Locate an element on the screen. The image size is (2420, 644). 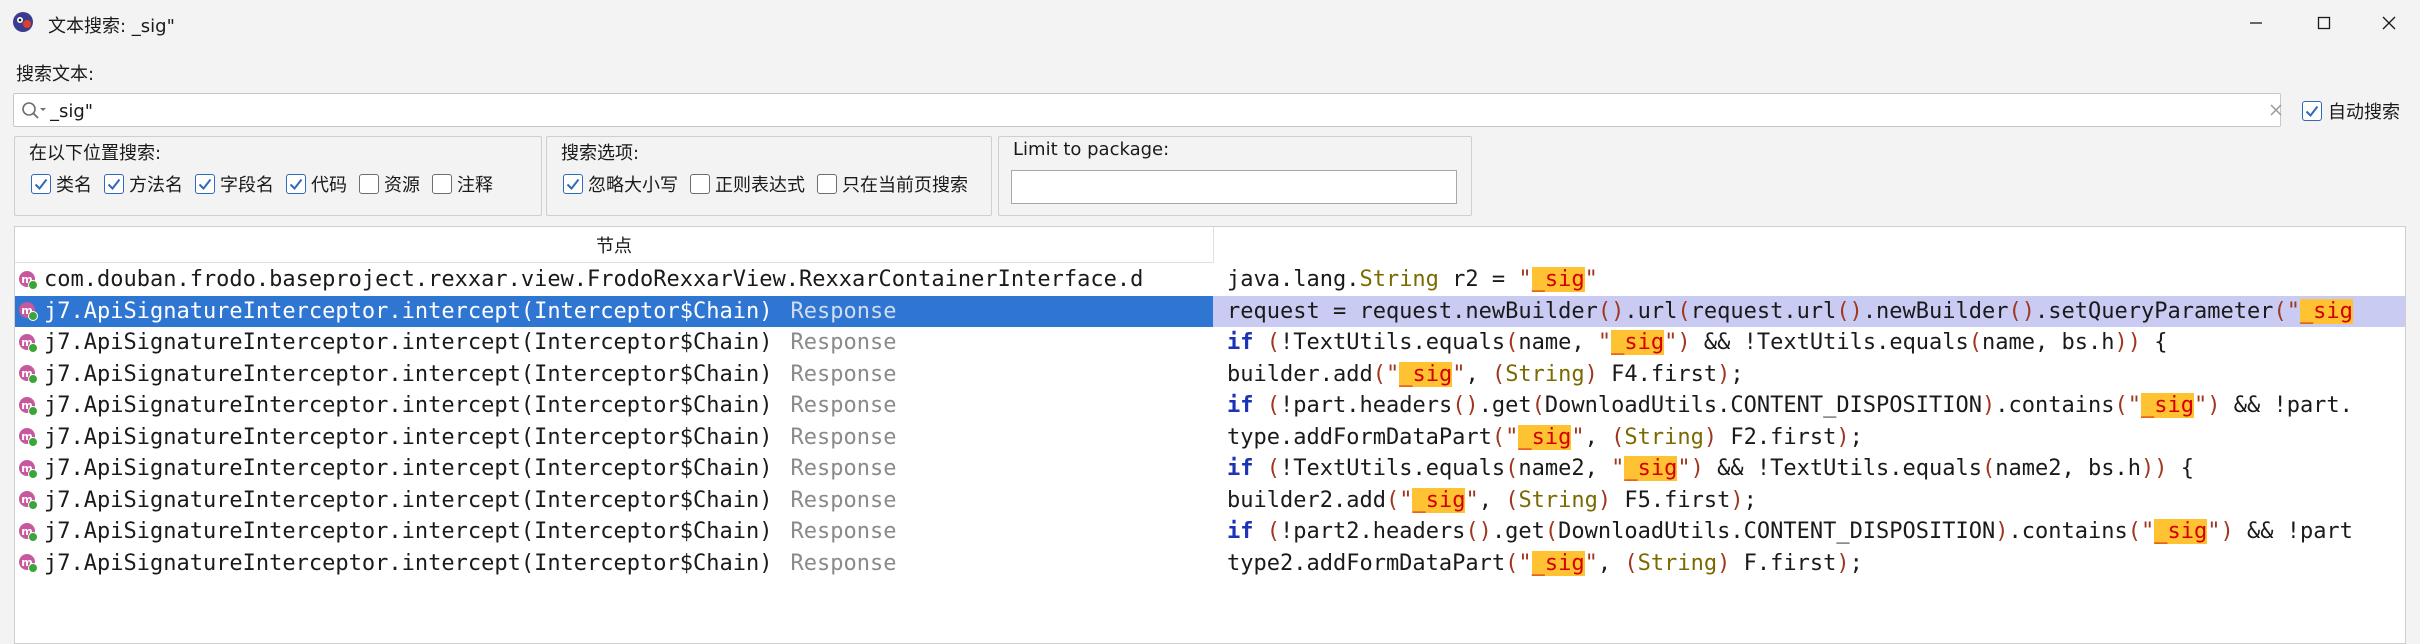
option-code: 代码 is located at coordinates (316, 184).